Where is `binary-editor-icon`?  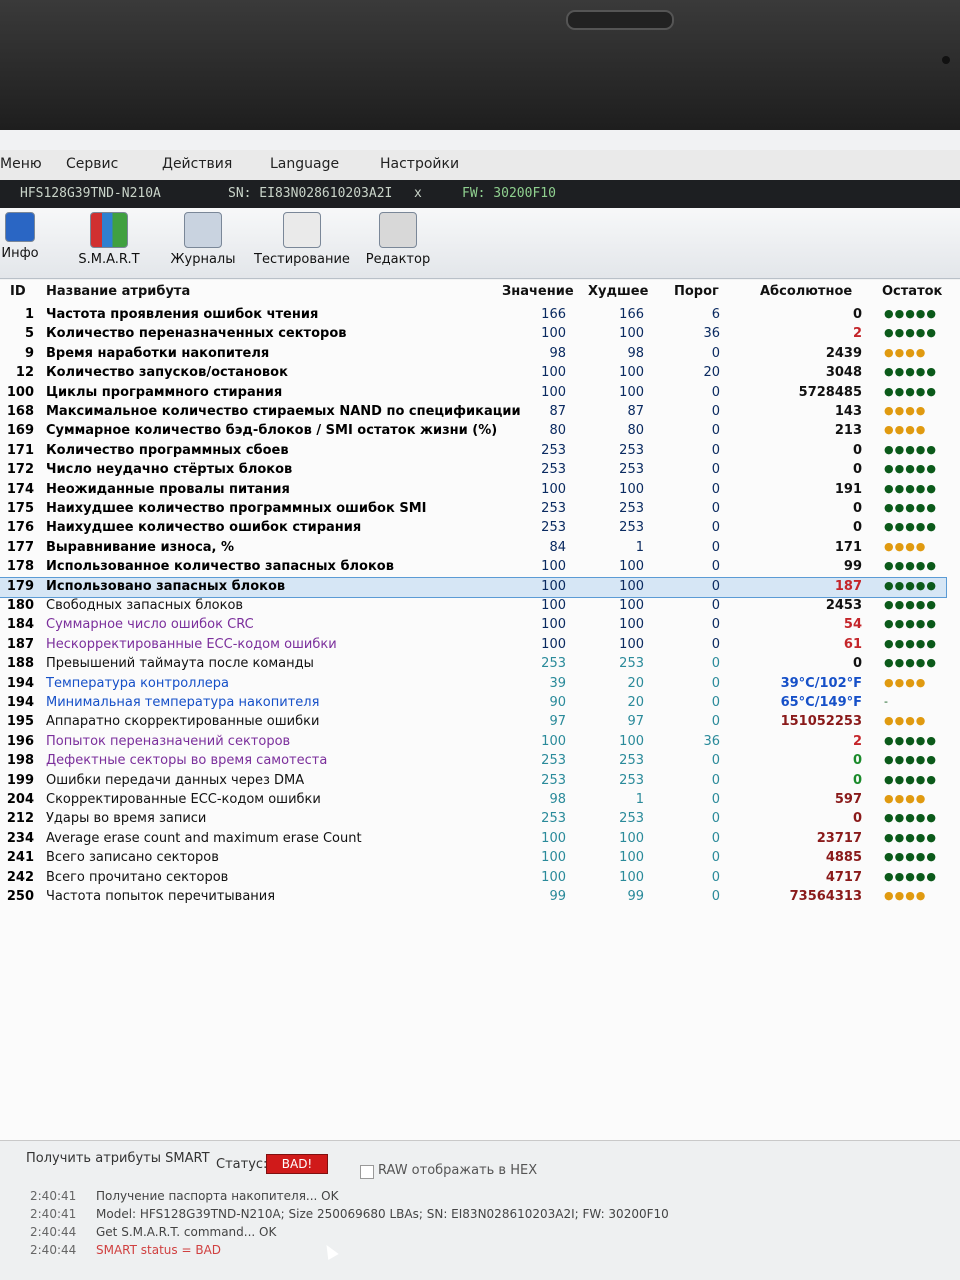 binary-editor-icon is located at coordinates (398, 230).